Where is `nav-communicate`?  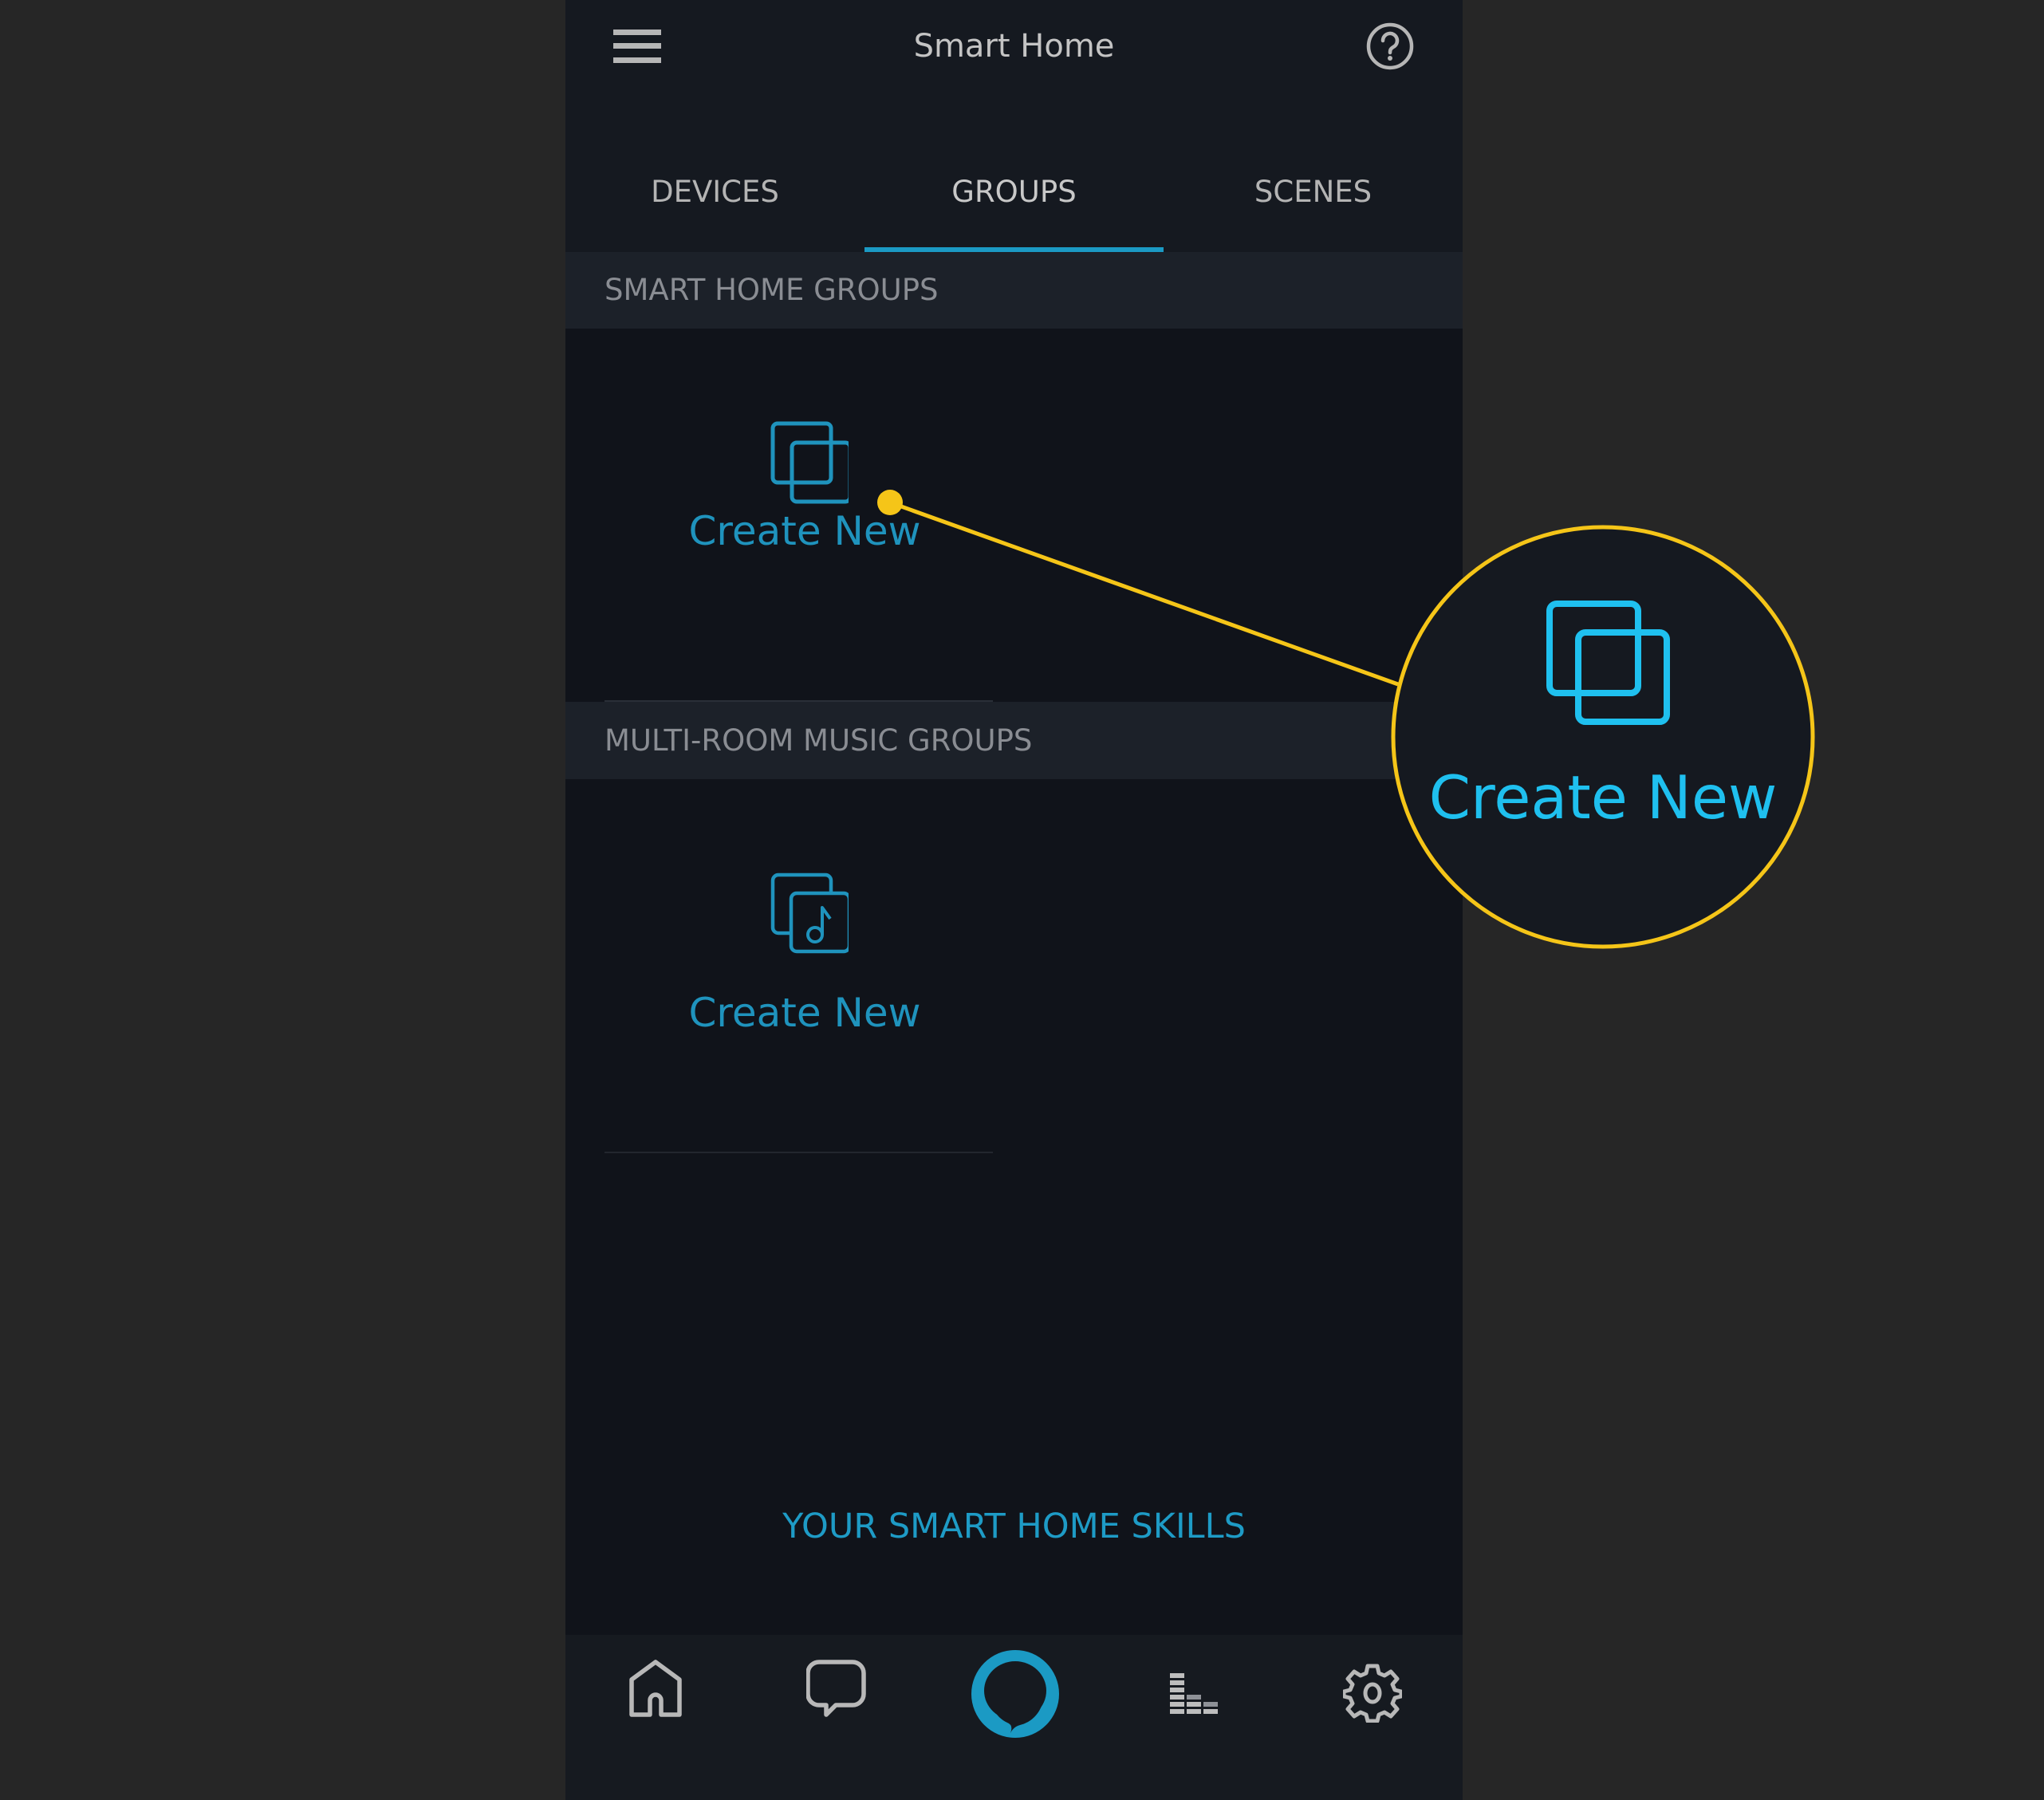
nav-communicate is located at coordinates (854, 1711).